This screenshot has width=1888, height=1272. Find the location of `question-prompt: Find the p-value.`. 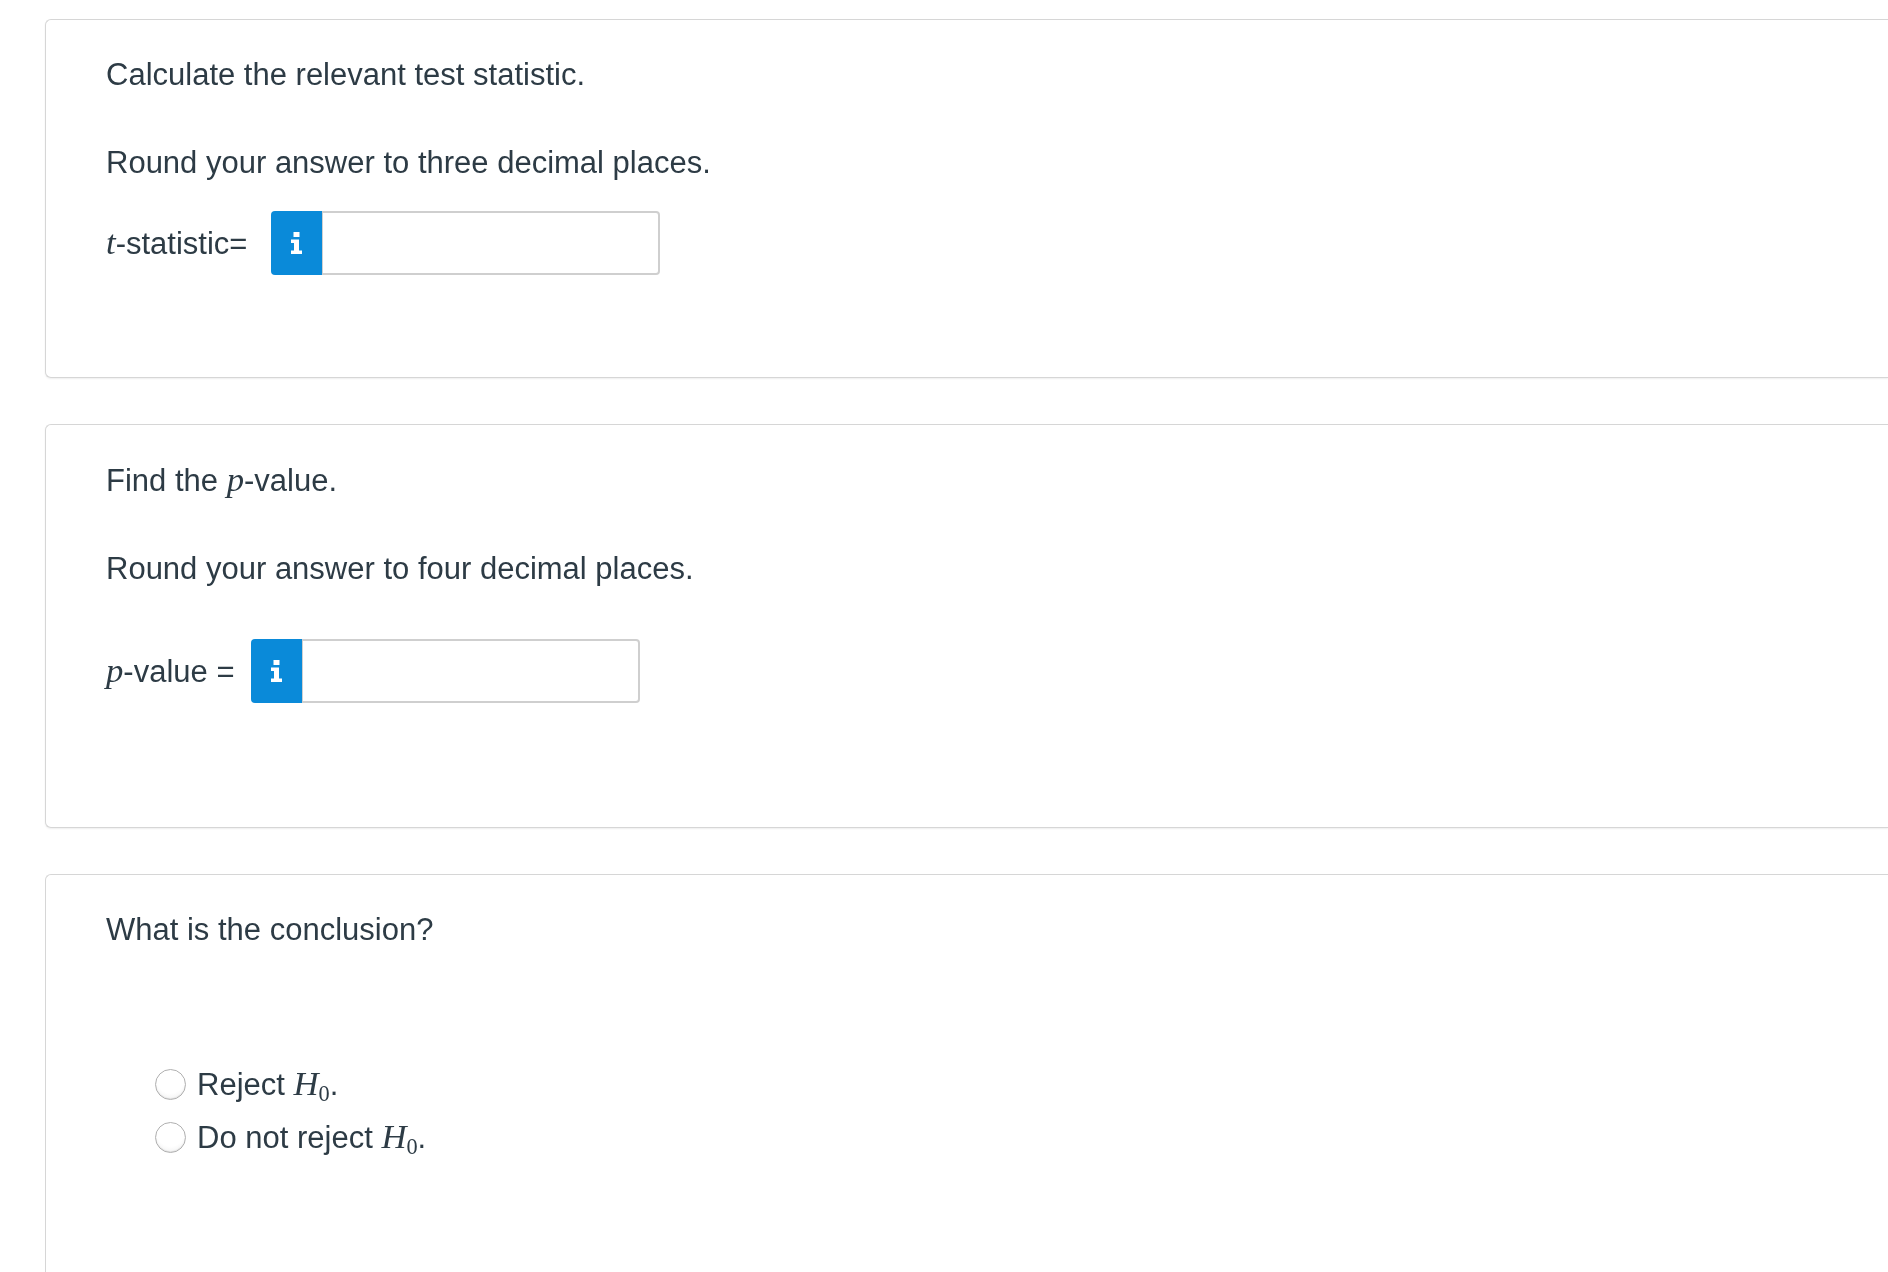

question-prompt: Find the p-value. is located at coordinates (222, 480).